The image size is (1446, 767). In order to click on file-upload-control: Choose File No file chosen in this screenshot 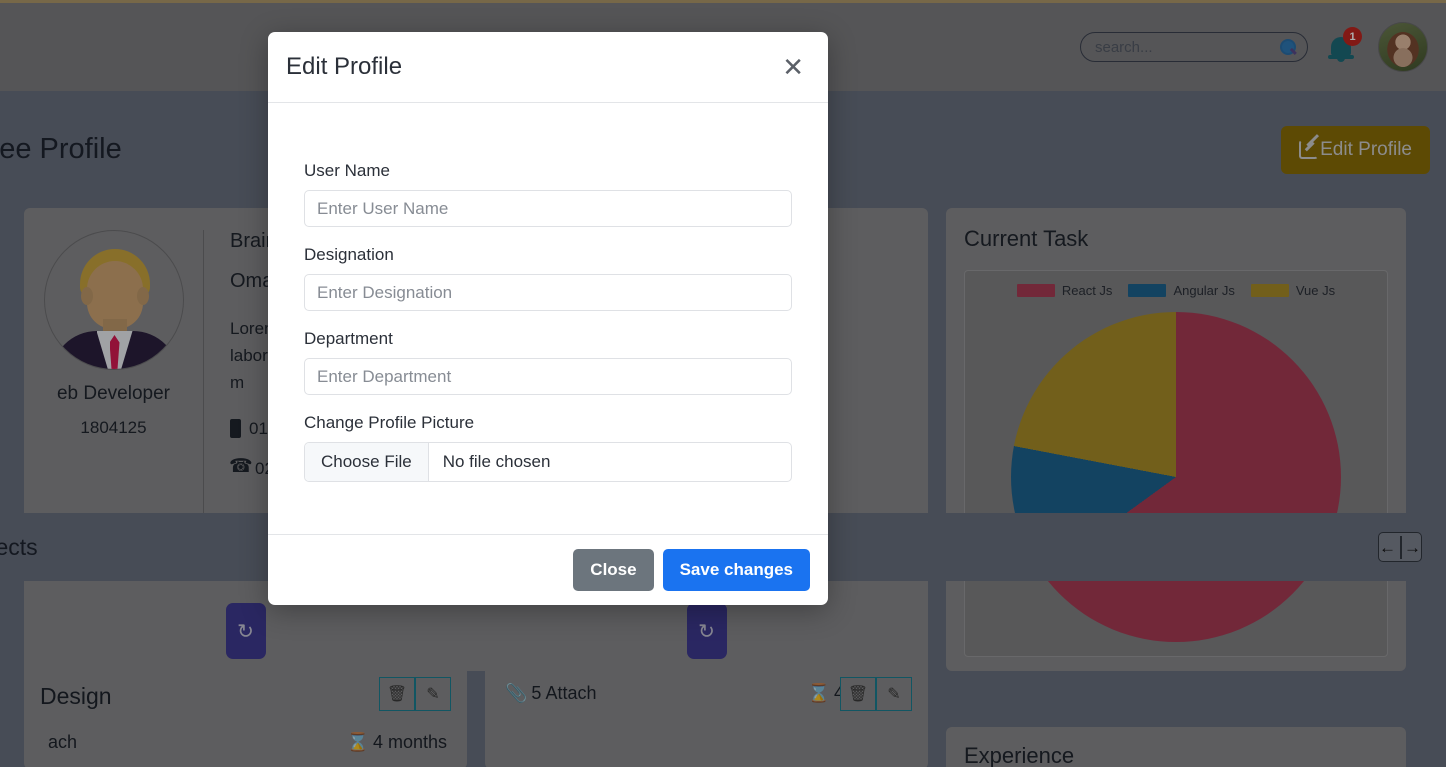, I will do `click(548, 462)`.